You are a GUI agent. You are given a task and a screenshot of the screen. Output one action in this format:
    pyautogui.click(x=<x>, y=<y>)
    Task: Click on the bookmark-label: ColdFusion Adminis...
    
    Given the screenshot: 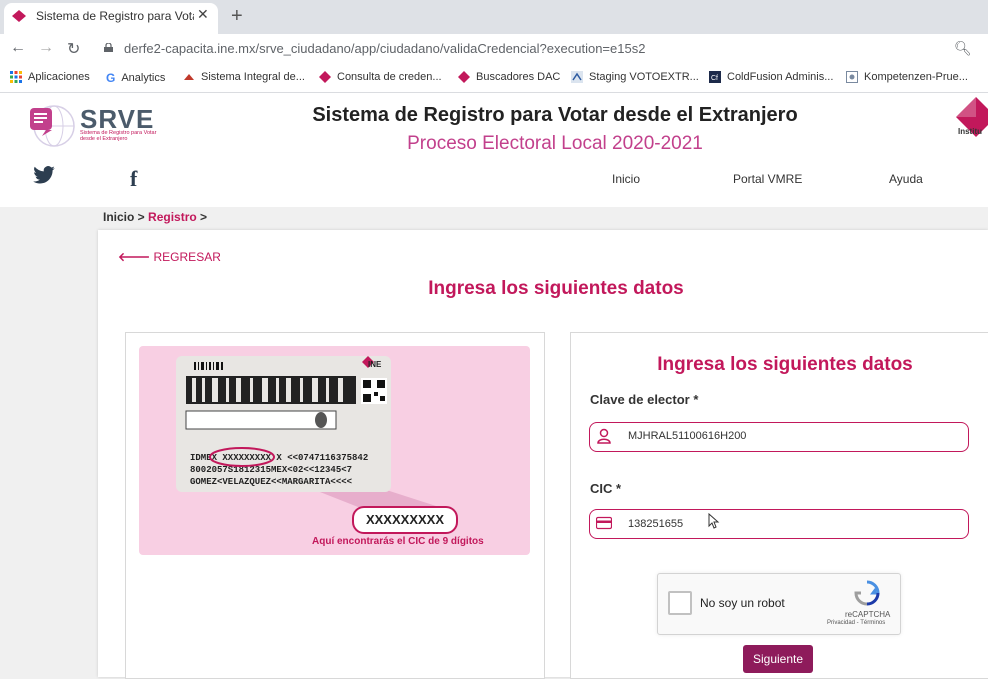 What is the action you would take?
    pyautogui.click(x=780, y=77)
    